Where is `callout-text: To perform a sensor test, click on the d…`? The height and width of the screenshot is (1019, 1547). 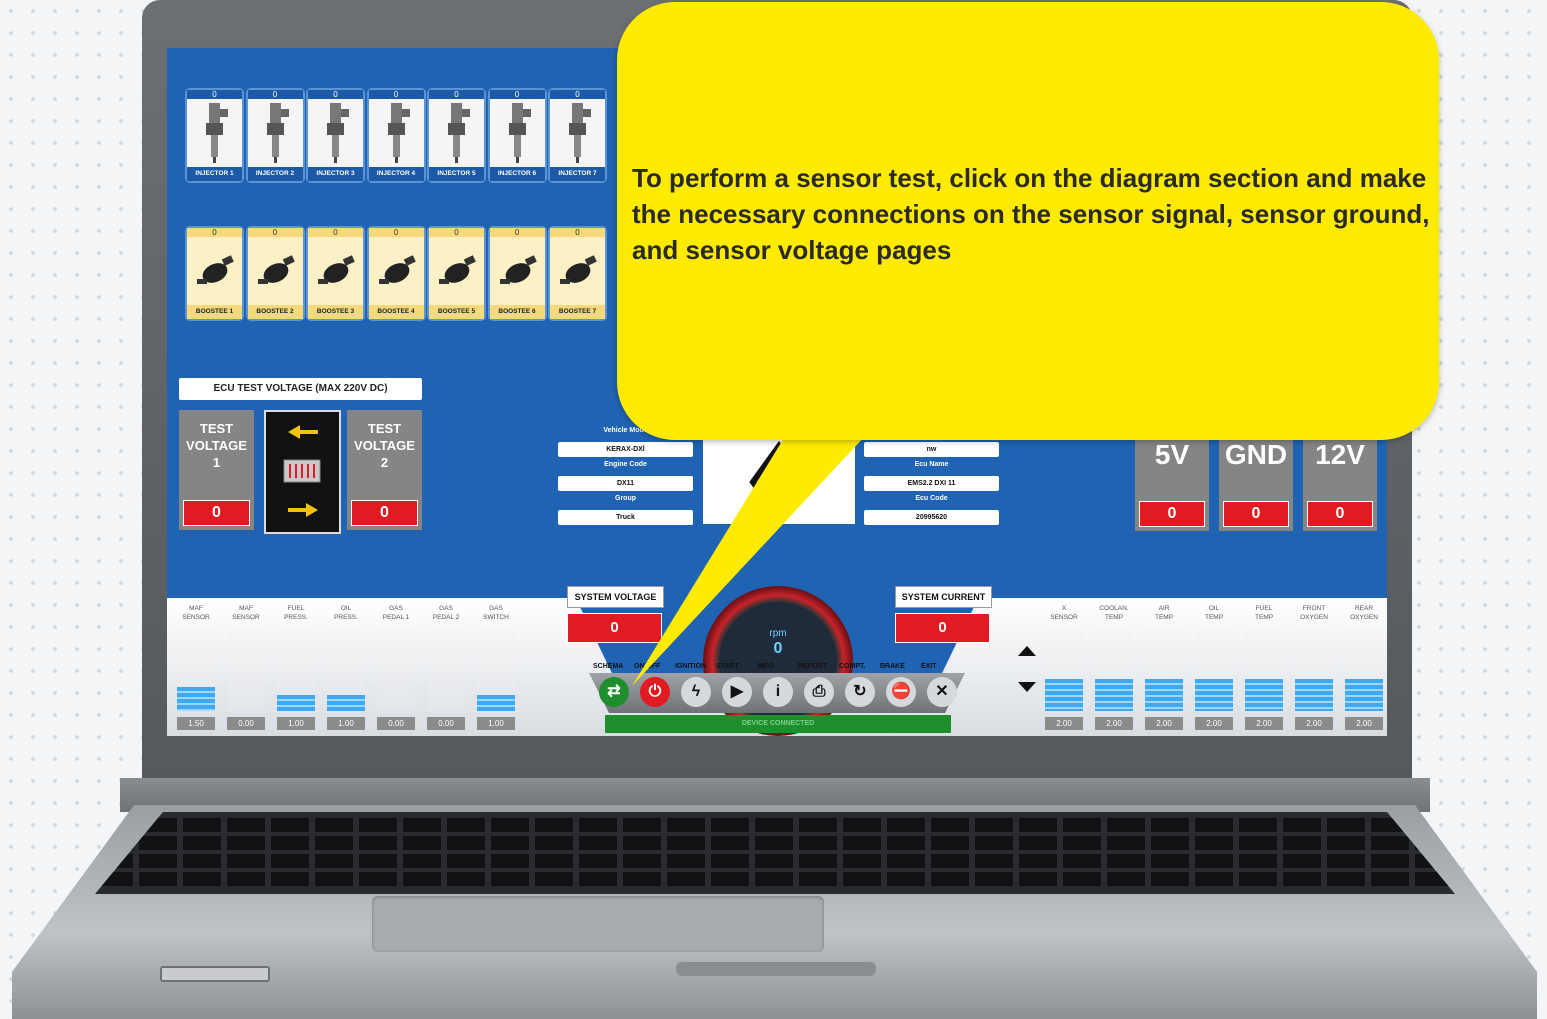
callout-text: To perform a sensor test, click on the d… is located at coordinates (1031, 214).